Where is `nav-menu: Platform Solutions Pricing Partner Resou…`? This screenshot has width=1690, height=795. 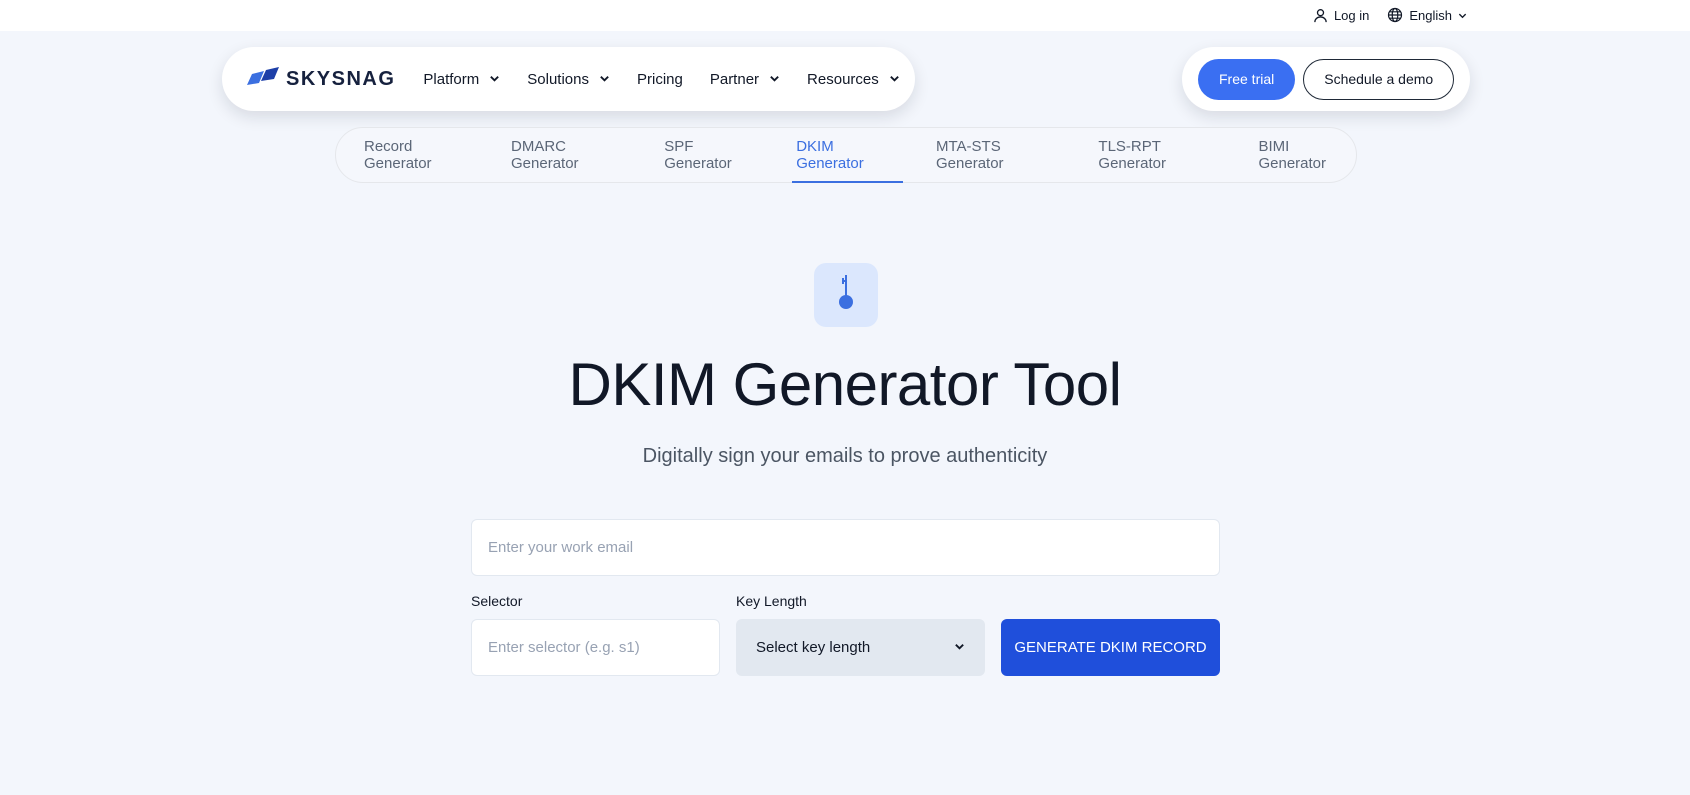
nav-menu: Platform Solutions Pricing Partner Resou… is located at coordinates (661, 79).